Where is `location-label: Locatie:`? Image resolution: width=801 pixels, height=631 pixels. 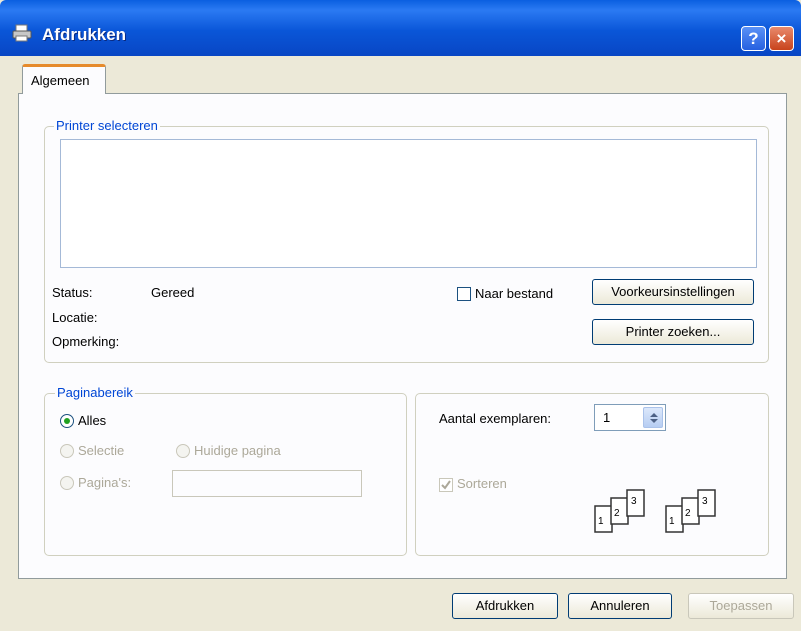 location-label: Locatie: is located at coordinates (75, 317).